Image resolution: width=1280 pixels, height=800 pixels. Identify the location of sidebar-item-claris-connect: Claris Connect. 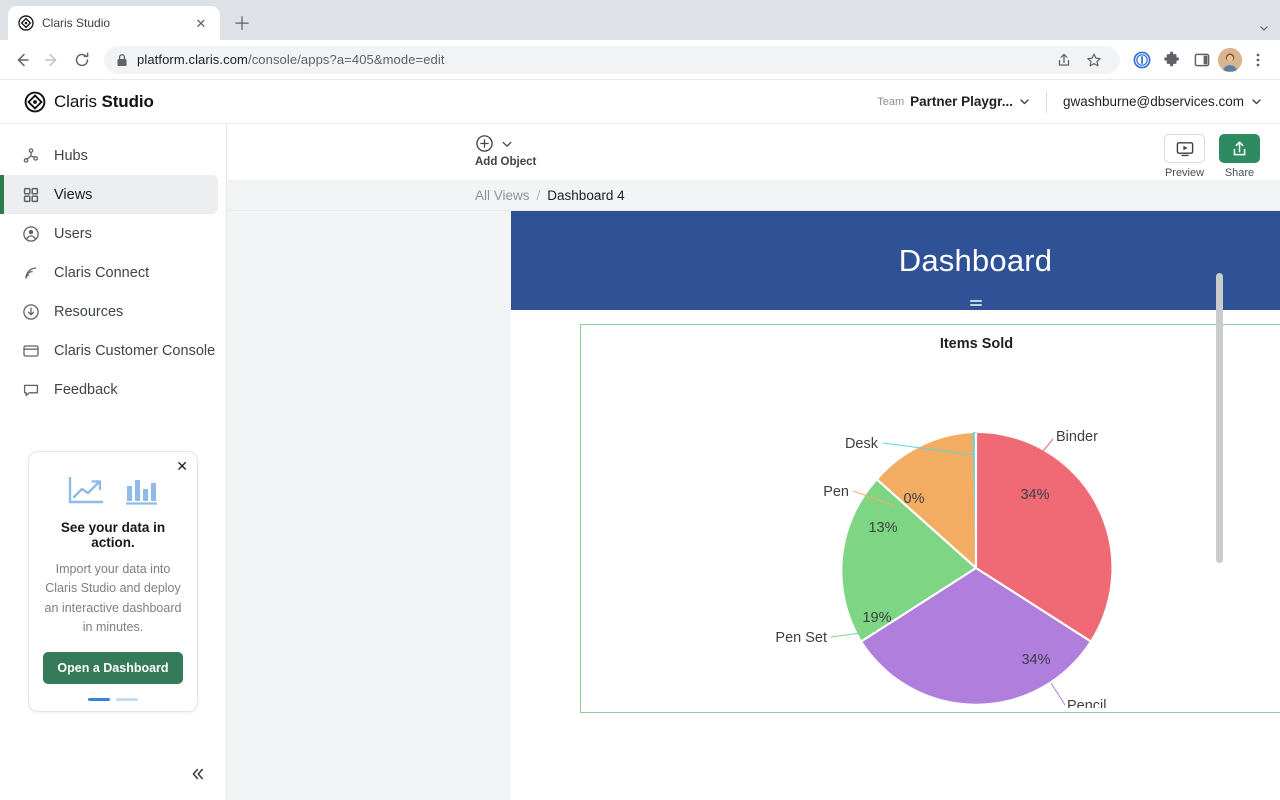
(109, 272).